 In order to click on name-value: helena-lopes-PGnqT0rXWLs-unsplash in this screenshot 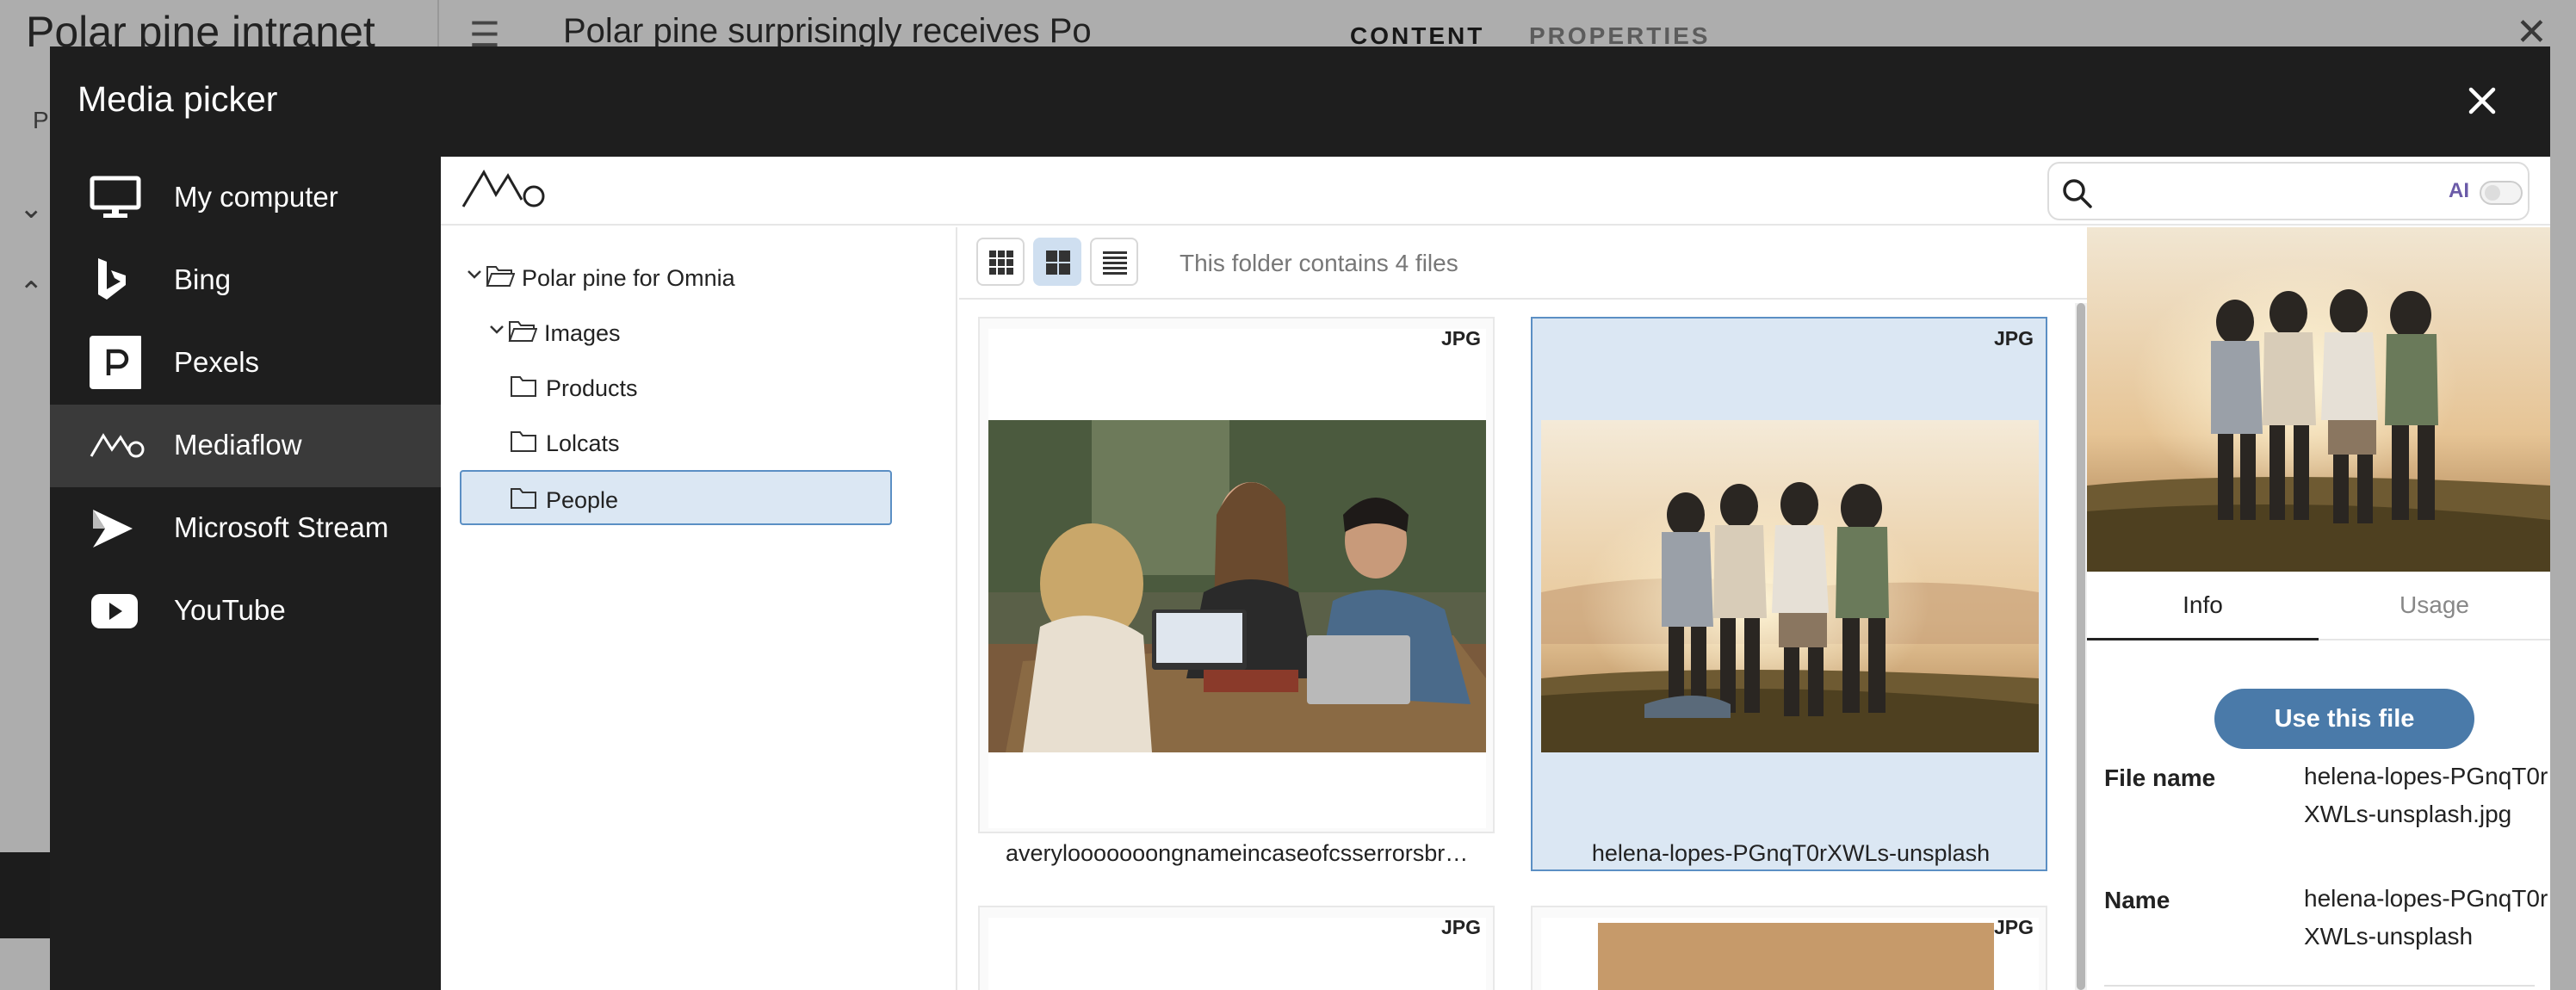, I will do `click(2426, 917)`.